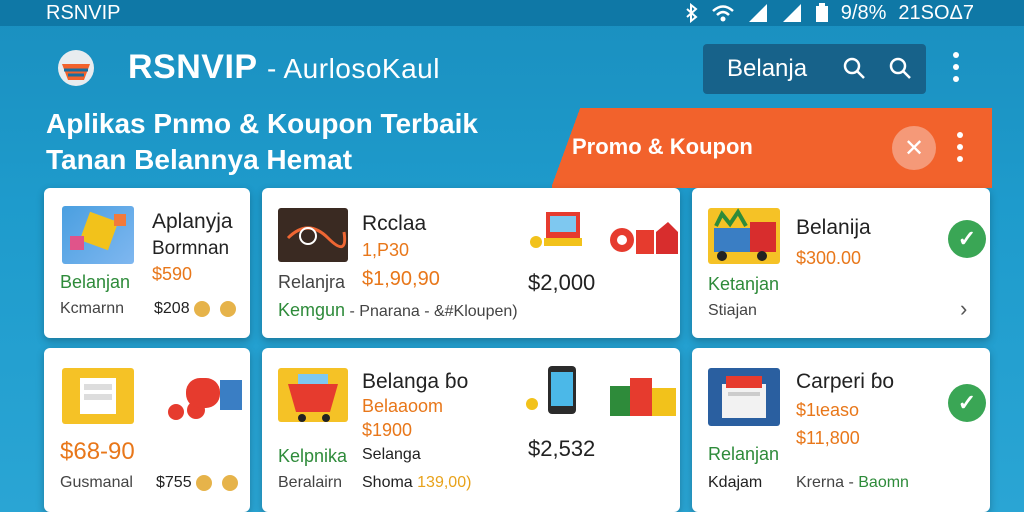 This screenshot has height=512, width=1024. Describe the element at coordinates (828, 438) in the screenshot. I see `product-price-2: $11,800` at that location.